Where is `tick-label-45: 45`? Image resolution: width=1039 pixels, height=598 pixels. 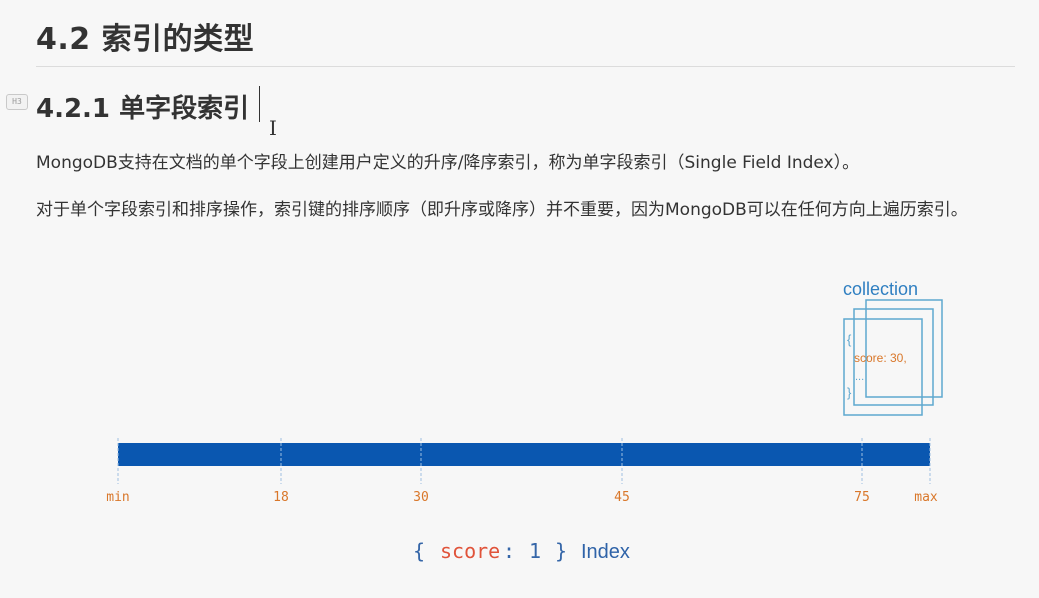 tick-label-45: 45 is located at coordinates (622, 497).